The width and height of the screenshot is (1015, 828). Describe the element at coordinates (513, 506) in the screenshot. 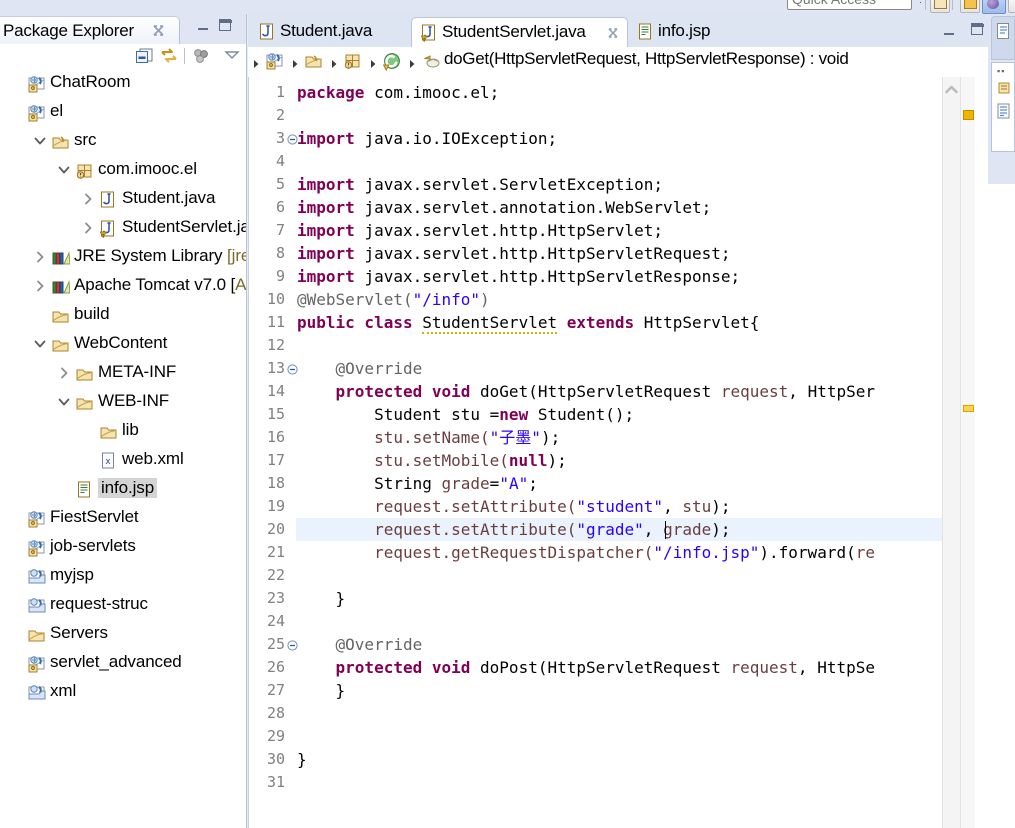

I see `code-line: request.setAttribute("student", stu);` at that location.